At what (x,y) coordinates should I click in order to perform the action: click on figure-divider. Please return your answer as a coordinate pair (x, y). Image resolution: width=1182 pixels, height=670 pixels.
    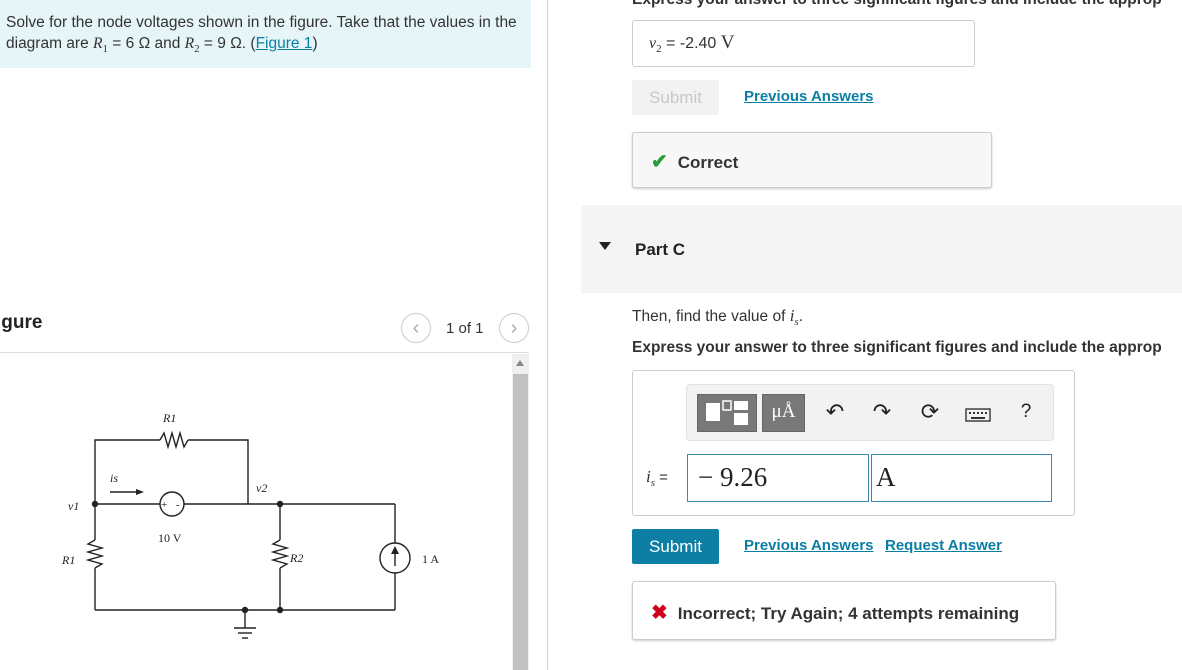
    Looking at the image, I should click on (264, 352).